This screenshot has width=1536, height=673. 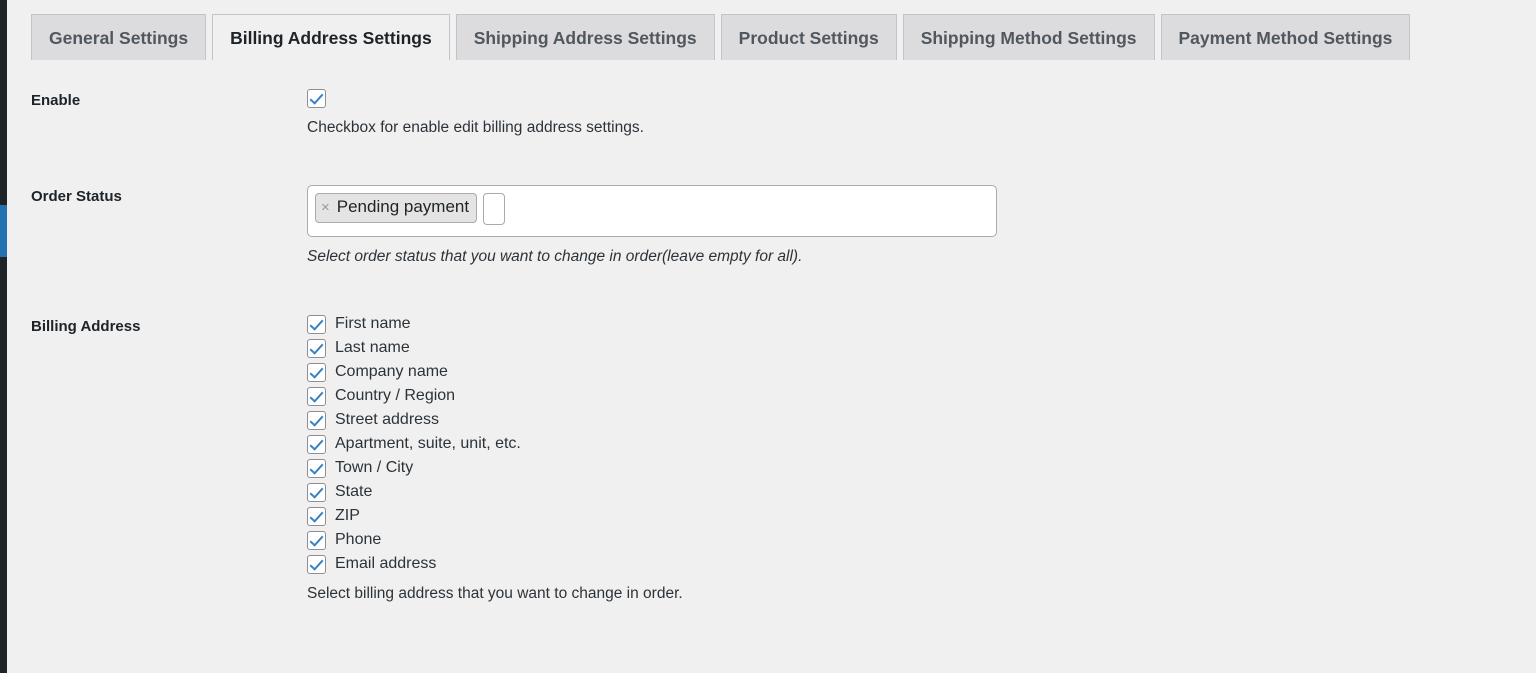 I want to click on billing-address-option-label: Country / Region, so click(x=395, y=396).